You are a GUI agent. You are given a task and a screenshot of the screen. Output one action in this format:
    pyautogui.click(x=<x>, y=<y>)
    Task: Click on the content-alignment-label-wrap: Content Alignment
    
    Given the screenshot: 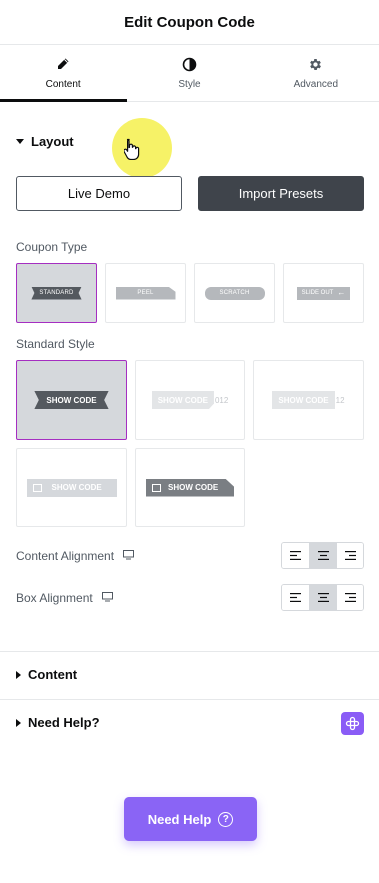 What is the action you would take?
    pyautogui.click(x=75, y=555)
    